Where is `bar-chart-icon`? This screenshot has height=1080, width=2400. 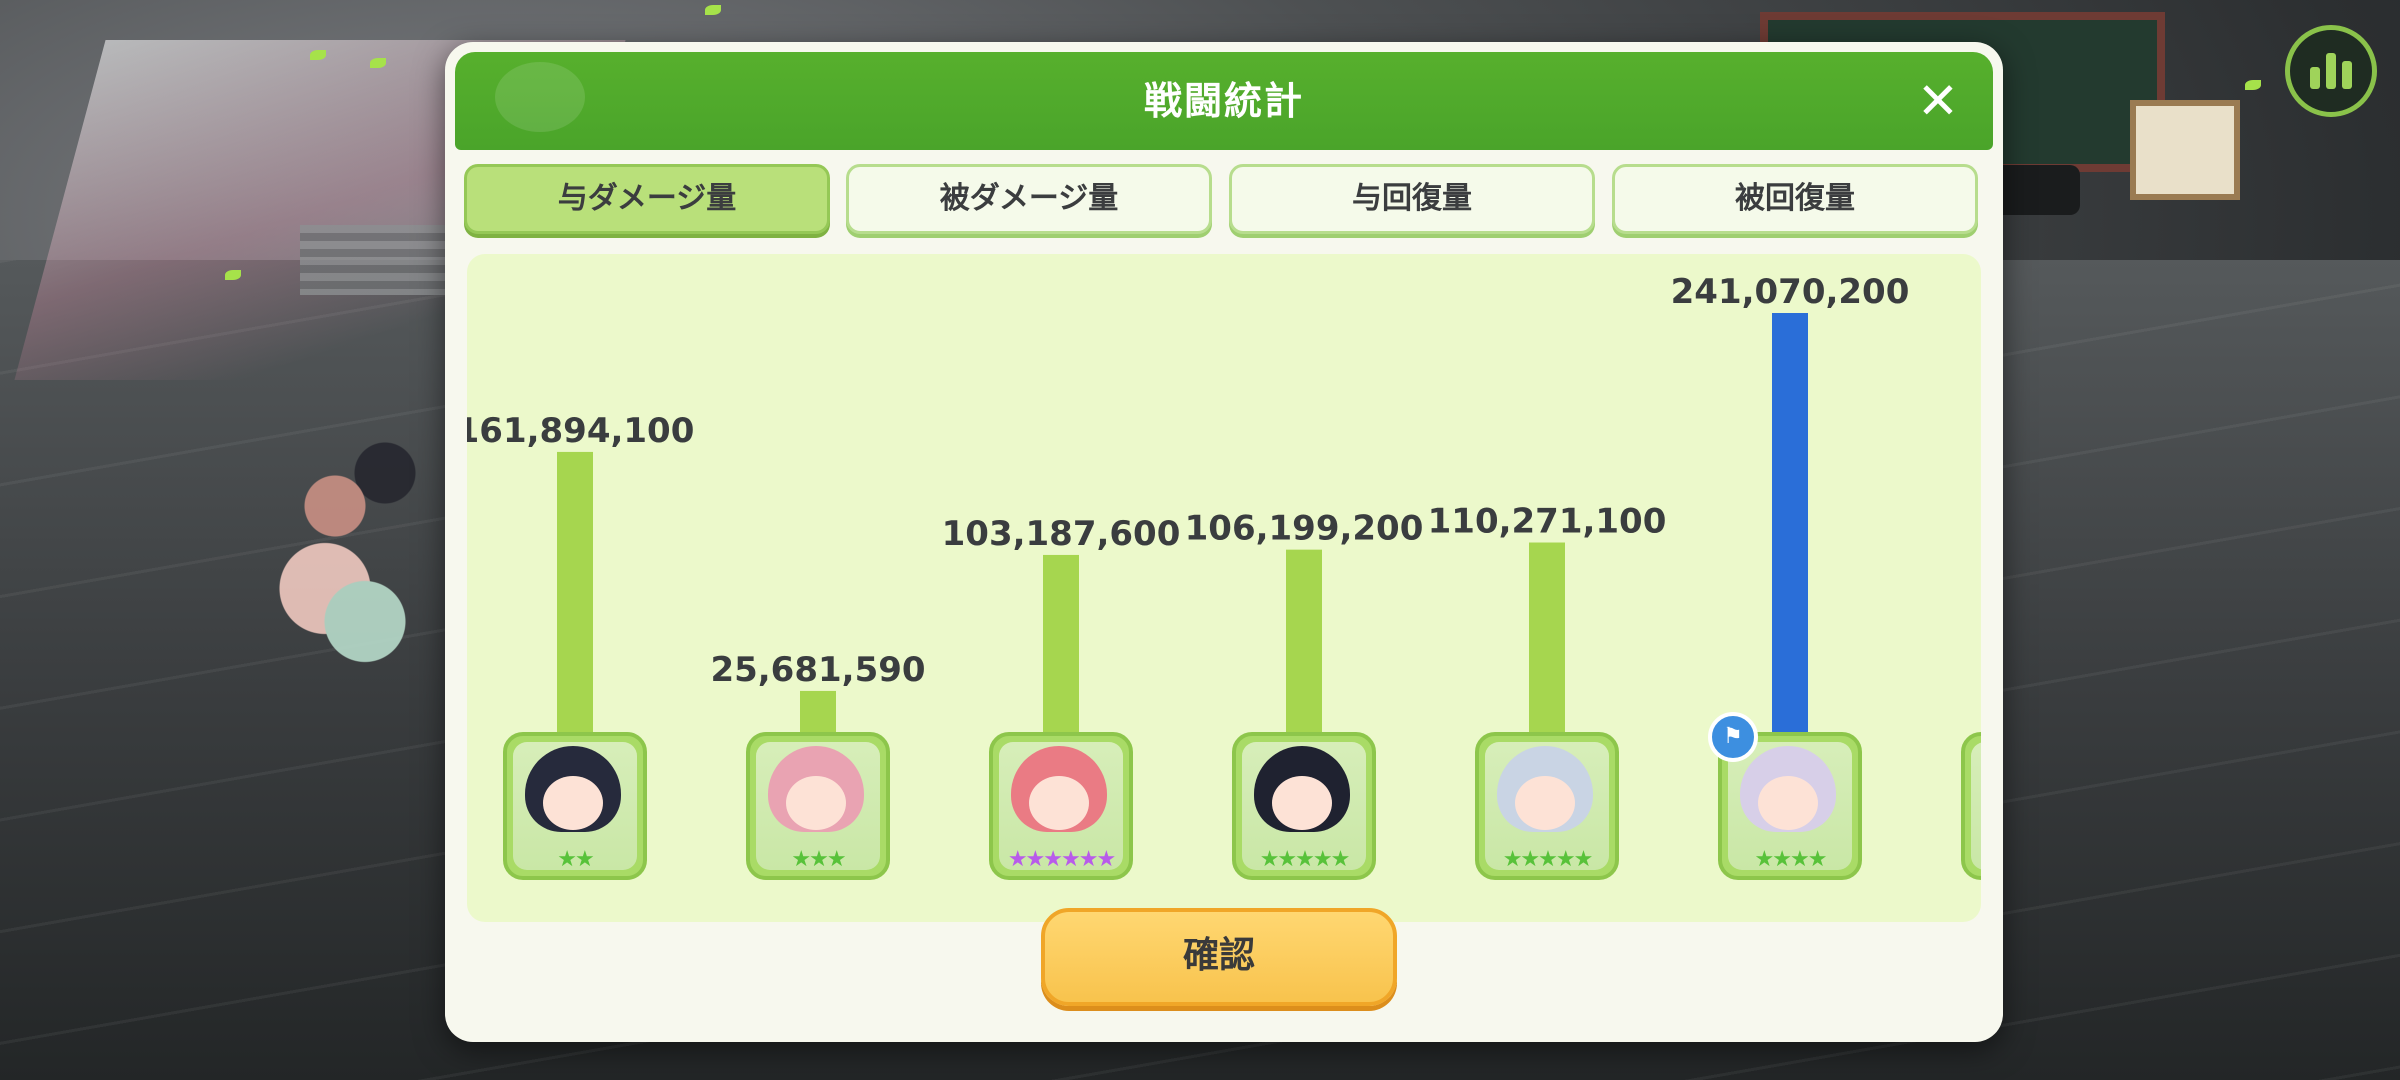 bar-chart-icon is located at coordinates (2331, 71).